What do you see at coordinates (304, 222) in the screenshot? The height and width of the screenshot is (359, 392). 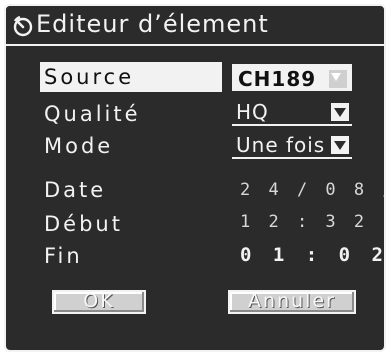 I see `start-time-value: 1 2 : 3 2` at bounding box center [304, 222].